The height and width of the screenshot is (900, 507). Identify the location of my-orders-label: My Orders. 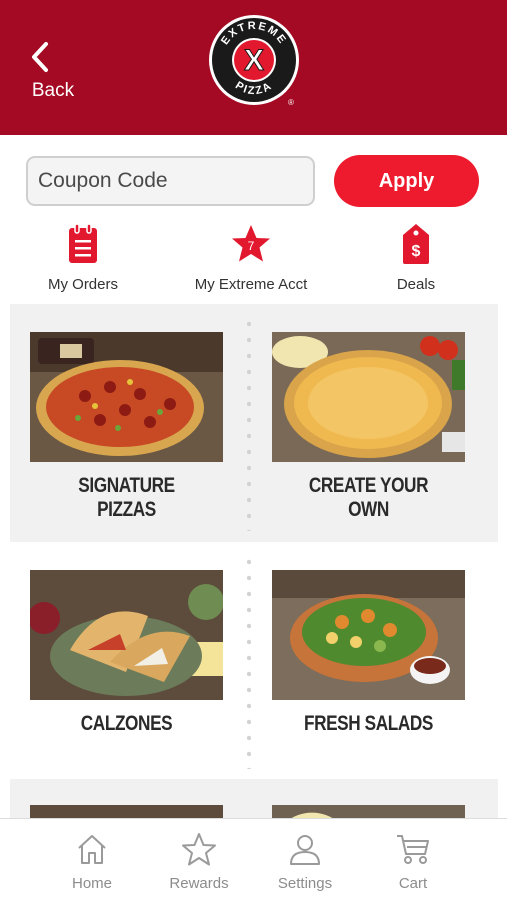
(82, 284).